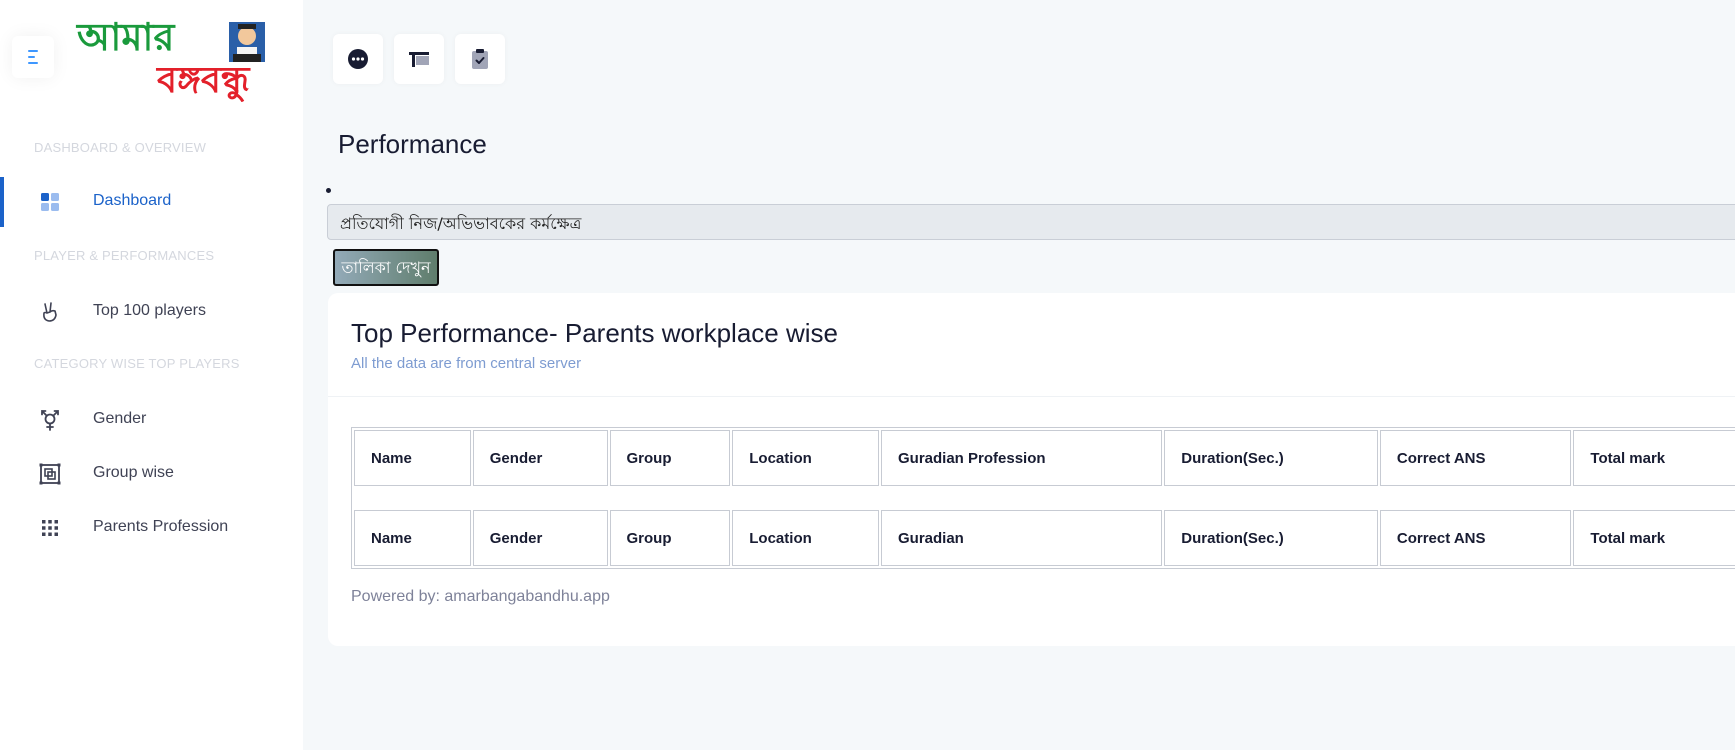 This screenshot has width=1735, height=750. What do you see at coordinates (1654, 538) in the screenshot?
I see `column-footer-total-mark: Total mark` at bounding box center [1654, 538].